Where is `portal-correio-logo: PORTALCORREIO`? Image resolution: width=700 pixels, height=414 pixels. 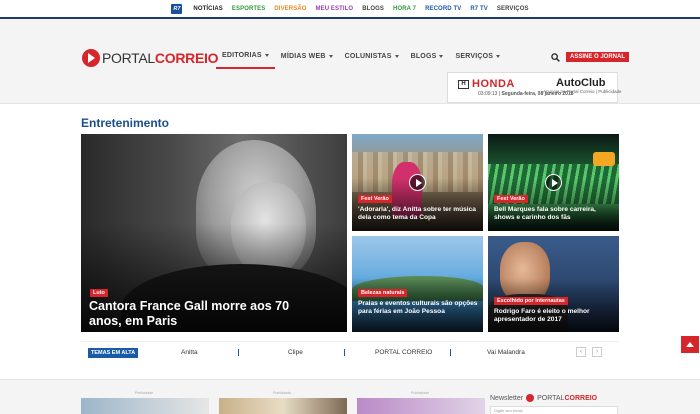
portal-correio-logo: PORTALCORREIO is located at coordinates (150, 58).